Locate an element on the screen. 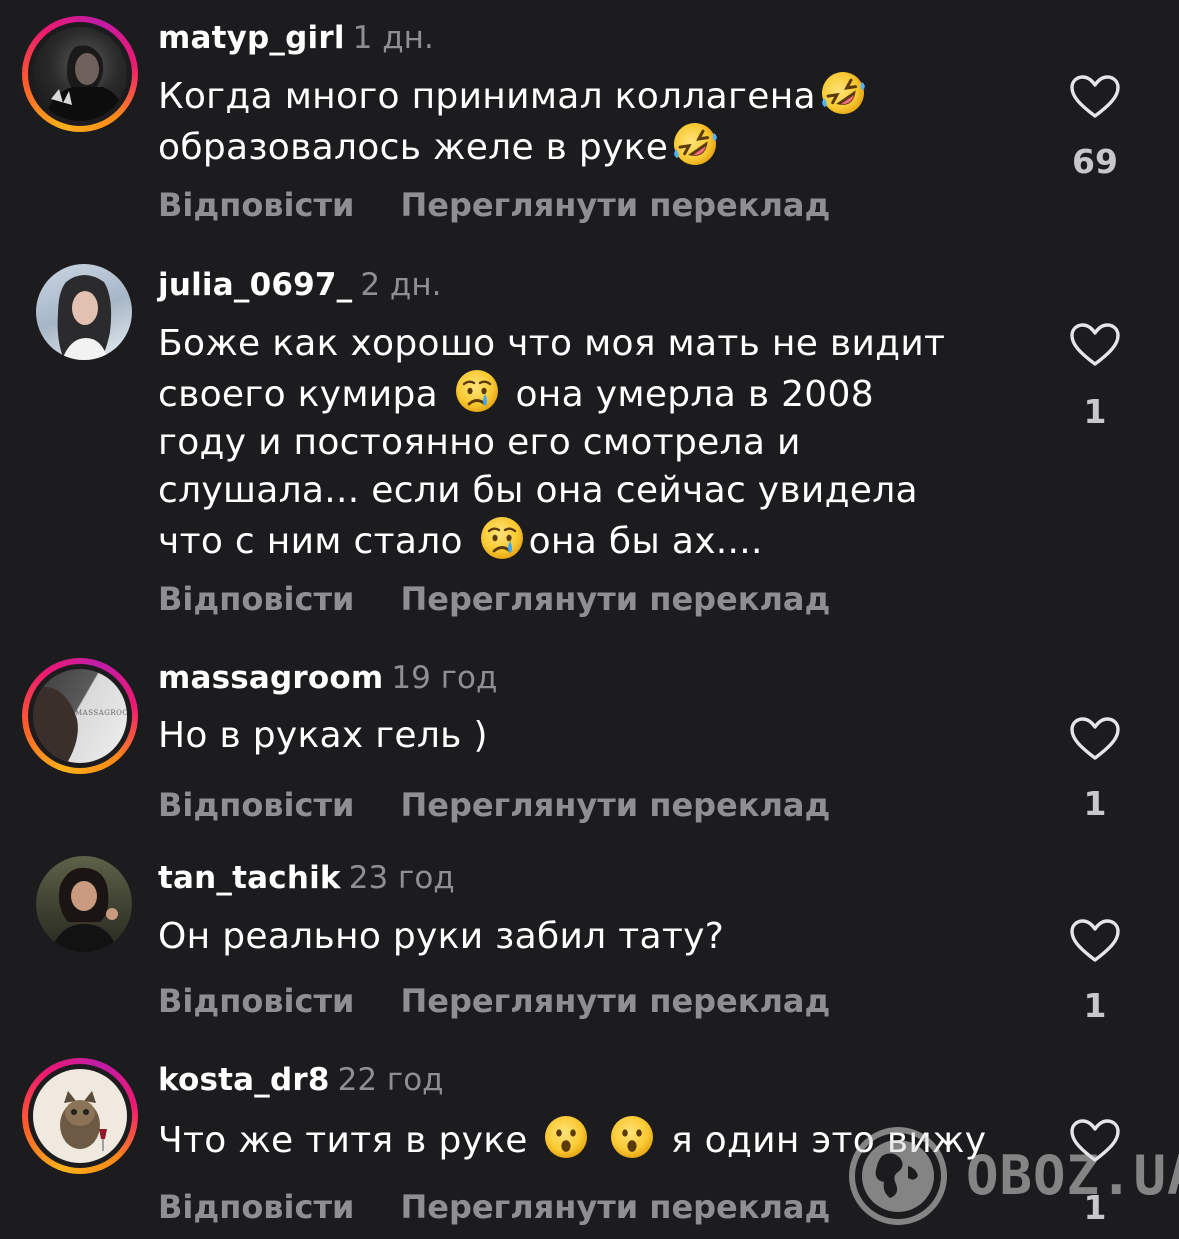  avatar-brand-label: MASSAGROOM is located at coordinates (101, 713).